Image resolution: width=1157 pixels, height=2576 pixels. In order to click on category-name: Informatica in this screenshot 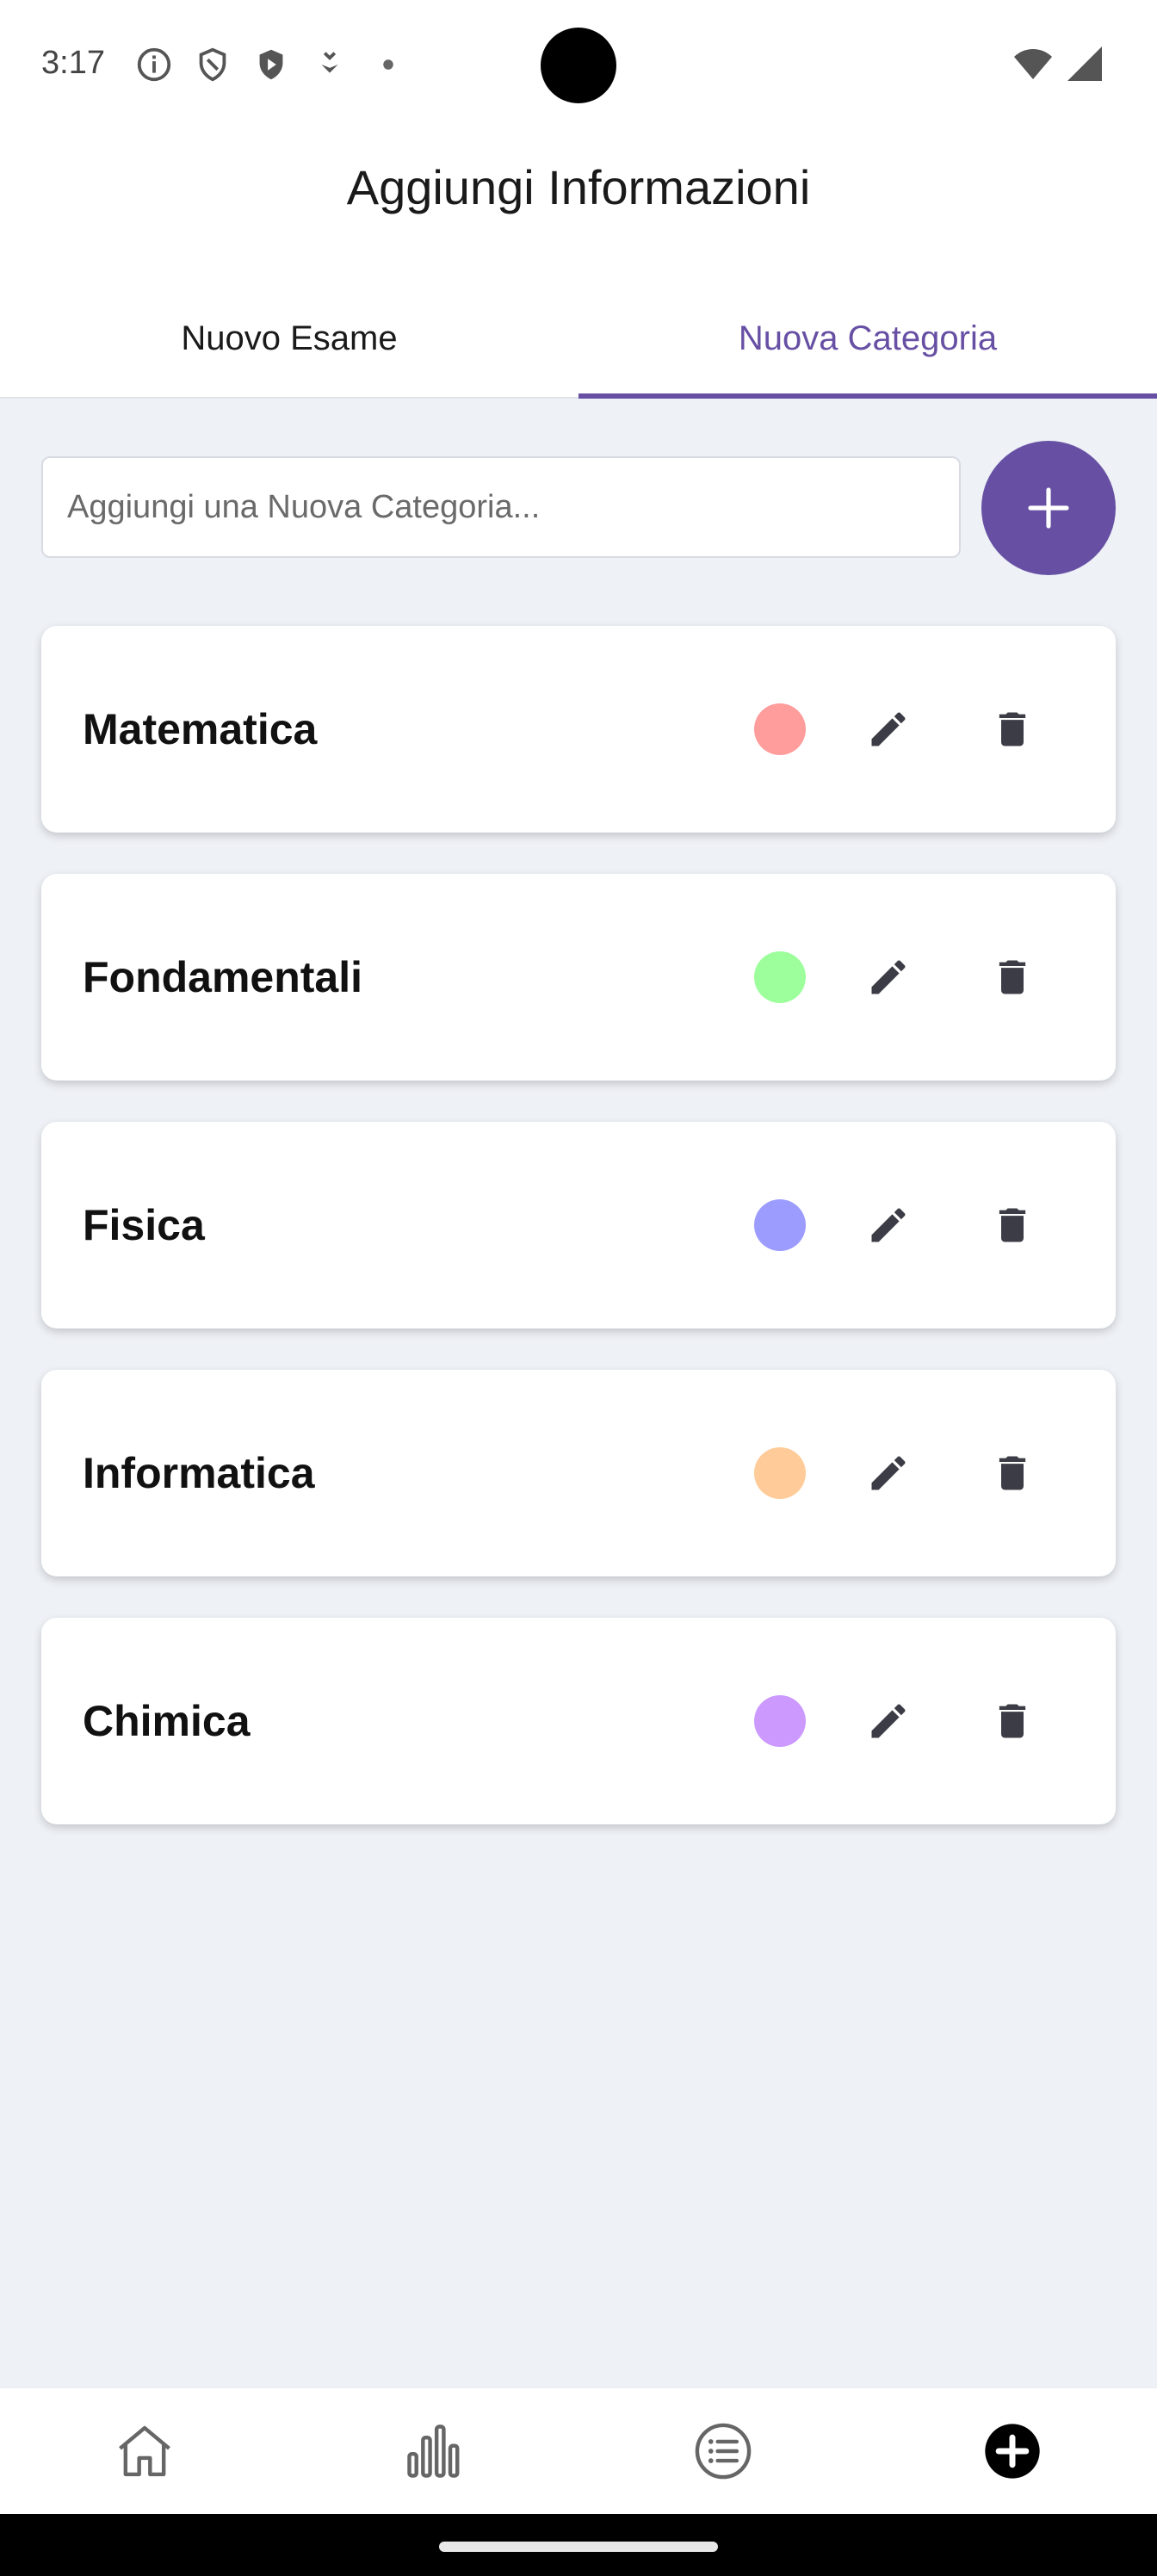, I will do `click(199, 1473)`.